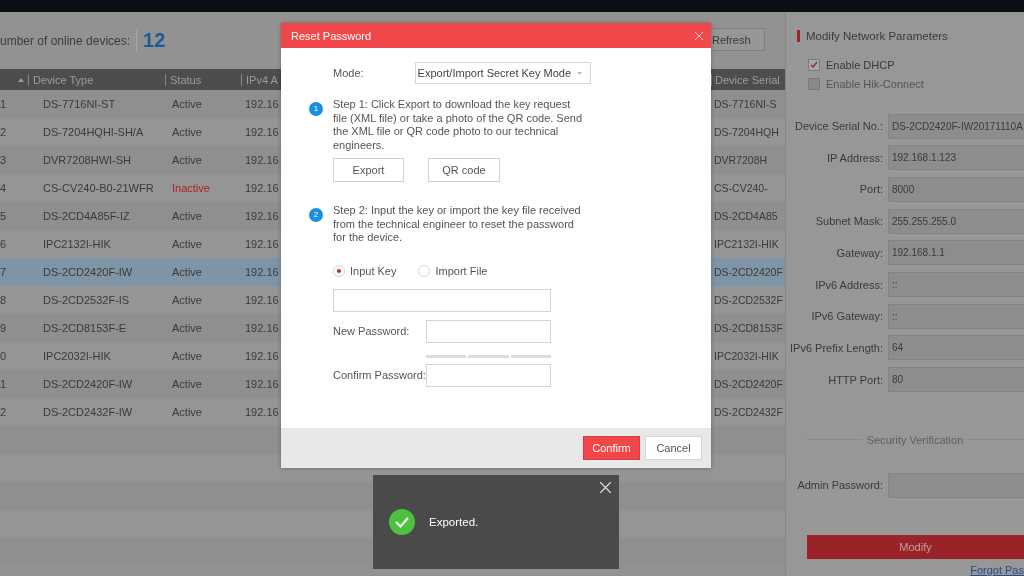 This screenshot has width=1024, height=576. What do you see at coordinates (65, 40) in the screenshot?
I see `online-devices-label: umber of online devices:` at bounding box center [65, 40].